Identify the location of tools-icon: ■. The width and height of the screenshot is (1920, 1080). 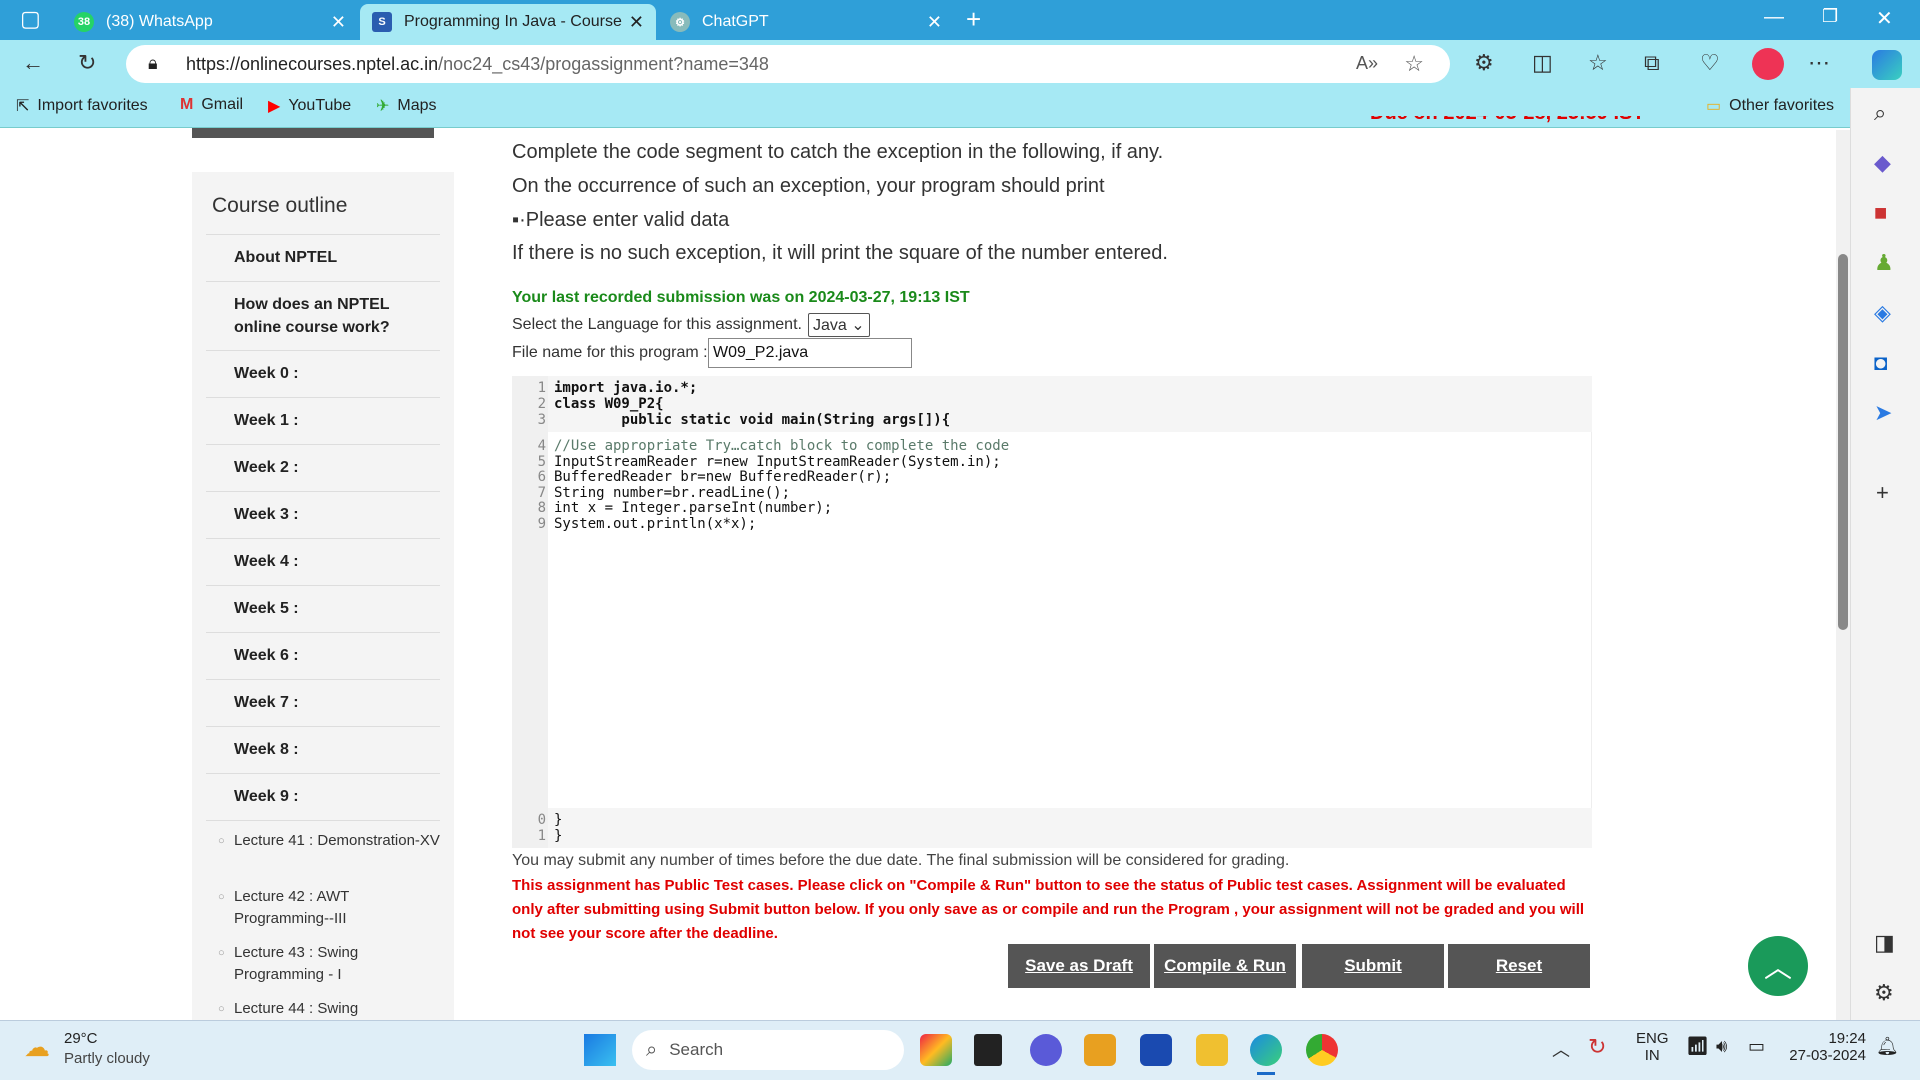
(1880, 213).